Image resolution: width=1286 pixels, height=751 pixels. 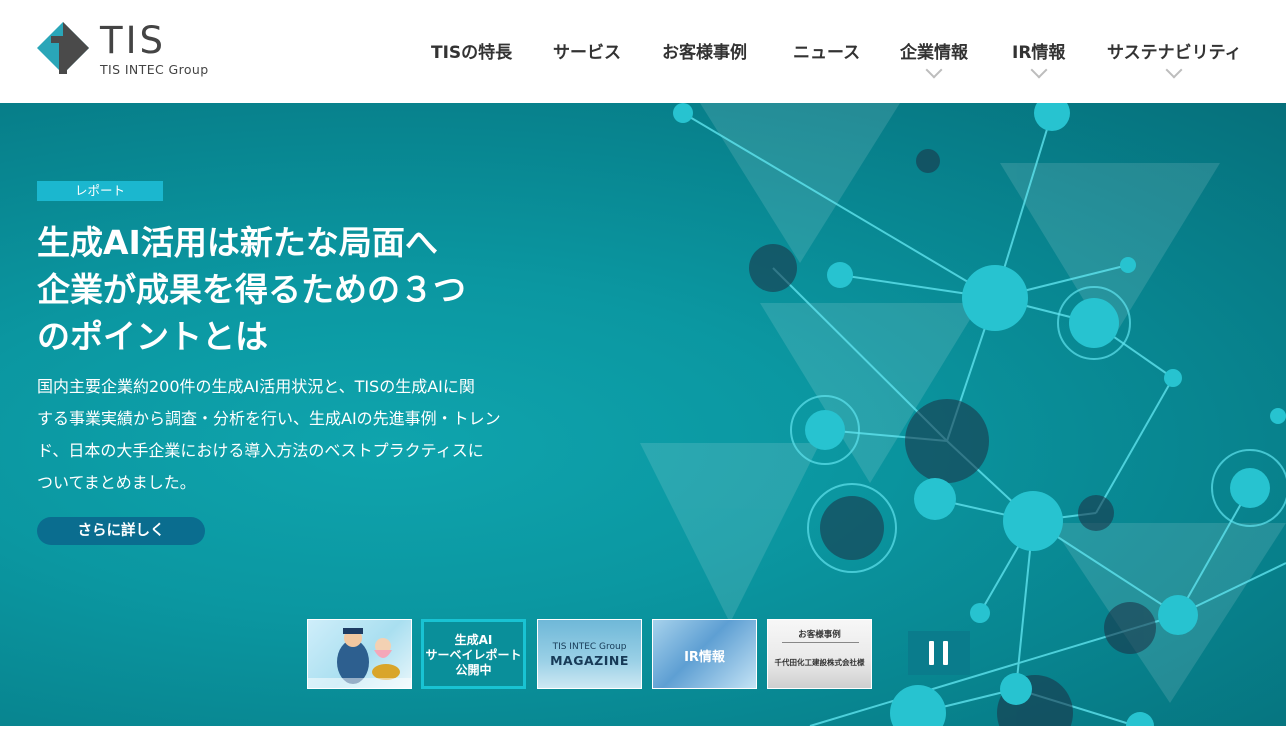 I want to click on nav-ir-label: IR情報, so click(x=1039, y=53).